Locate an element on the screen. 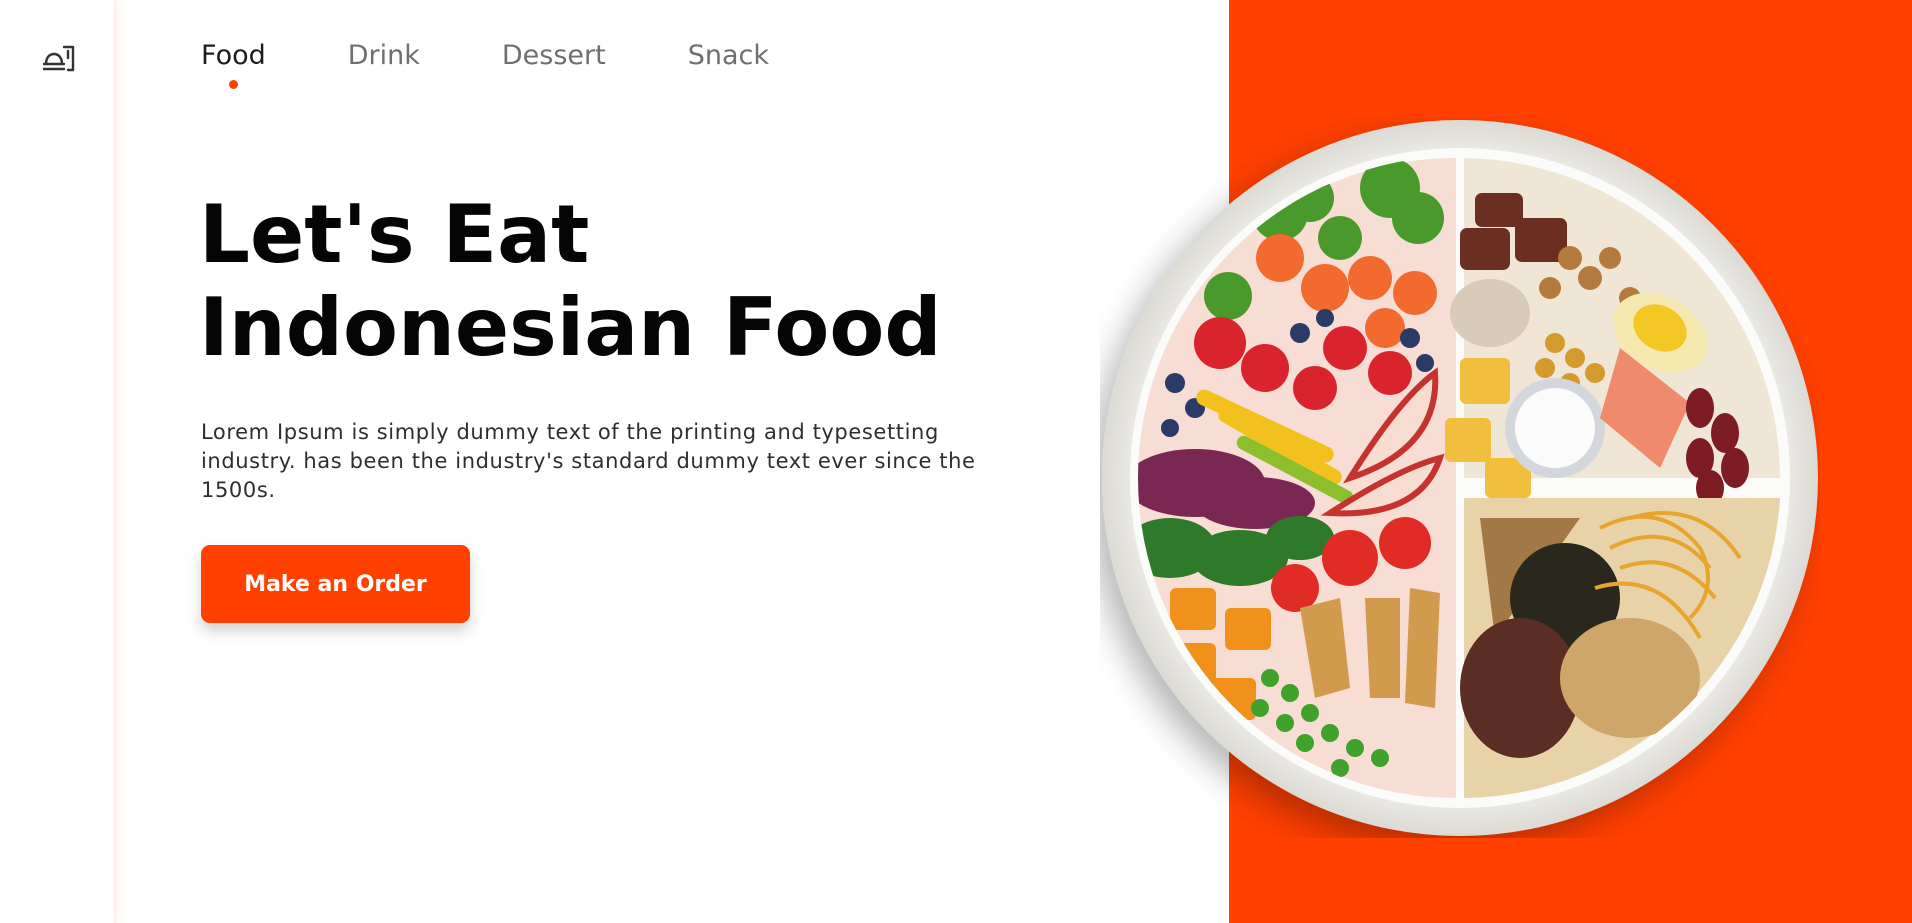 The height and width of the screenshot is (923, 1912). tab-dessert-label: Dessert is located at coordinates (553, 55).